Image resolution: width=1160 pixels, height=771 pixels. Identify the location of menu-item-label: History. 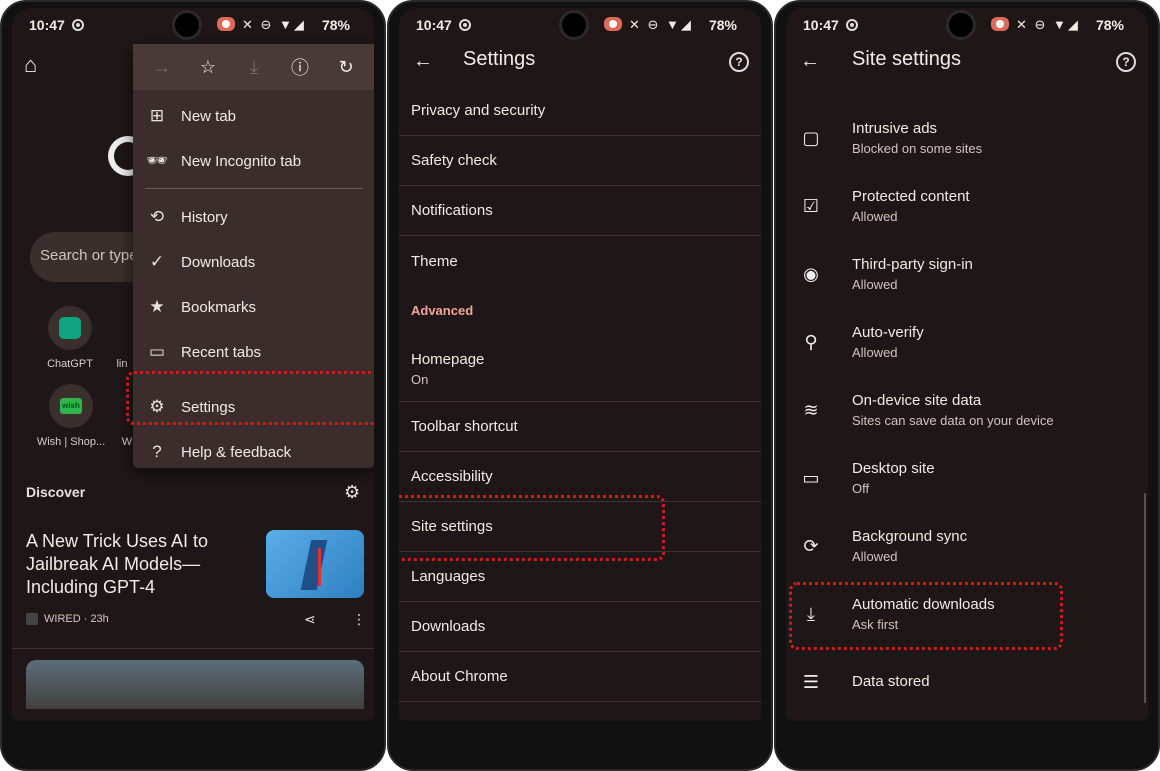
(204, 217).